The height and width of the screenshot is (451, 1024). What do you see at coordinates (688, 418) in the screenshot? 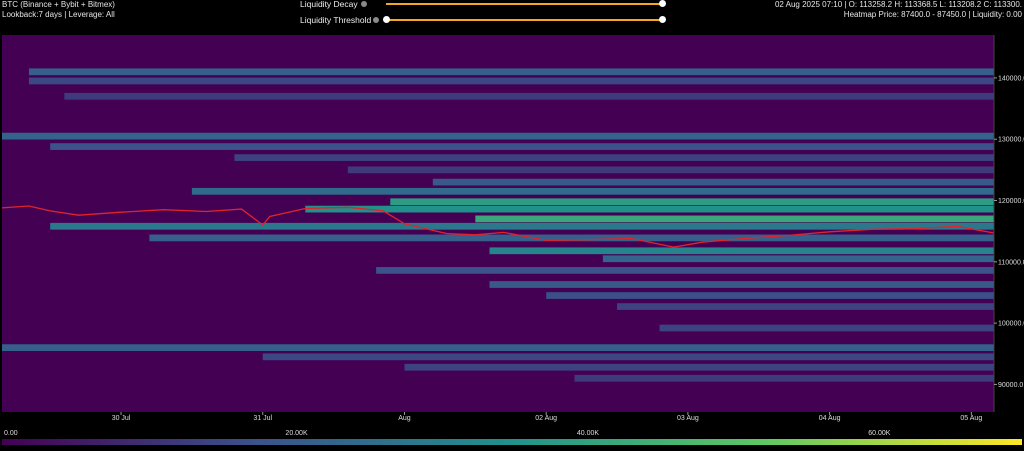
I see `x-tick-label: 03 Aug` at bounding box center [688, 418].